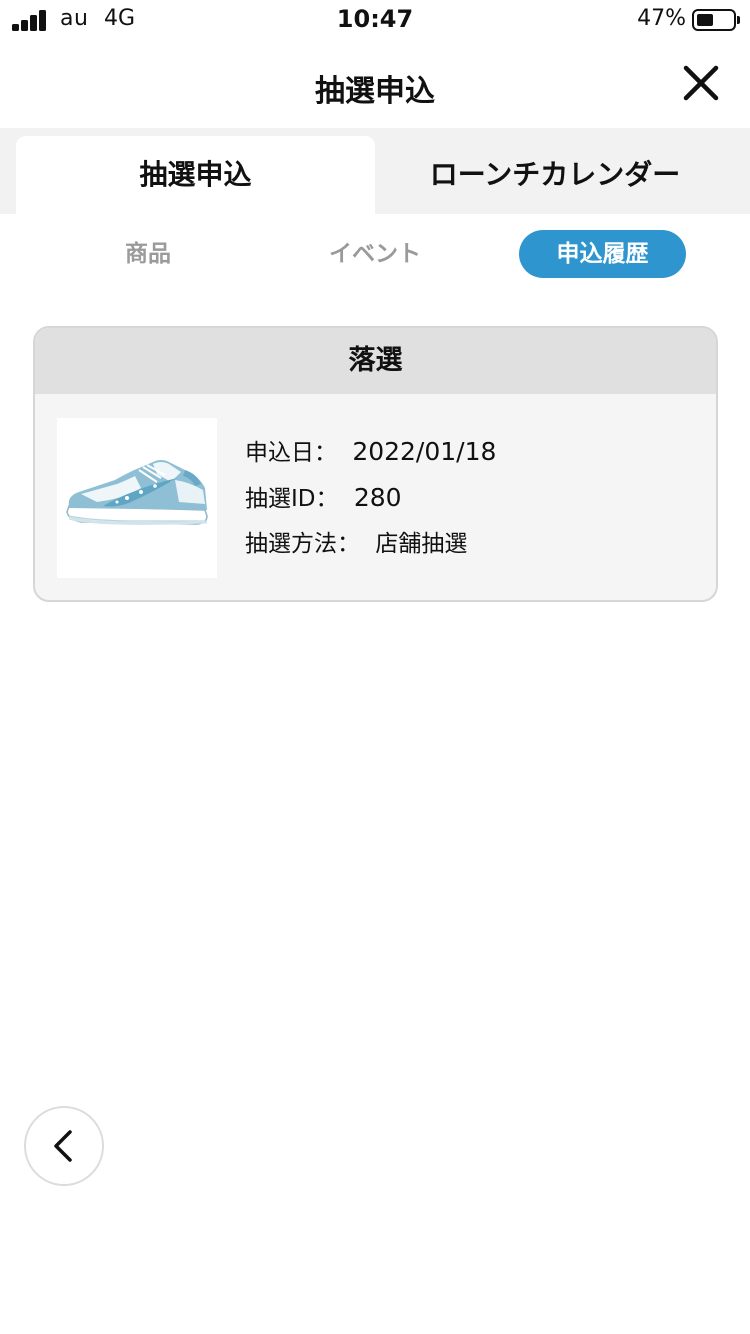 This screenshot has width=750, height=1334. I want to click on entry-details: 申込日： 2022/01/18 抽選ID： 280 抽選方法： 店舗抽選, so click(370, 503).